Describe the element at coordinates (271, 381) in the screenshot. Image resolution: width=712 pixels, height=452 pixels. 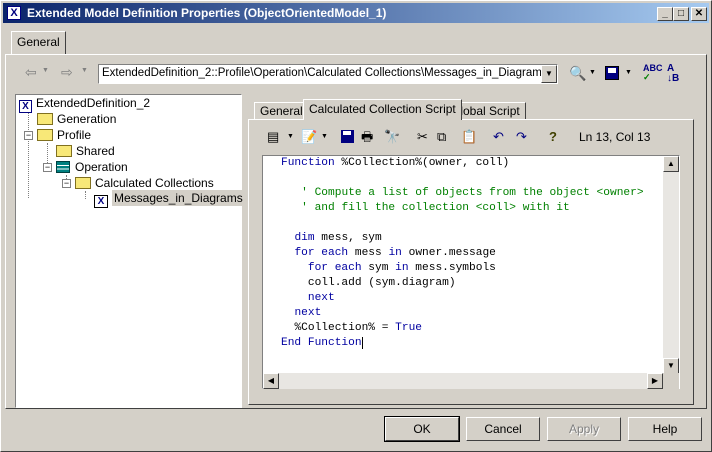
I see `scroll-left-button: ◀` at that location.